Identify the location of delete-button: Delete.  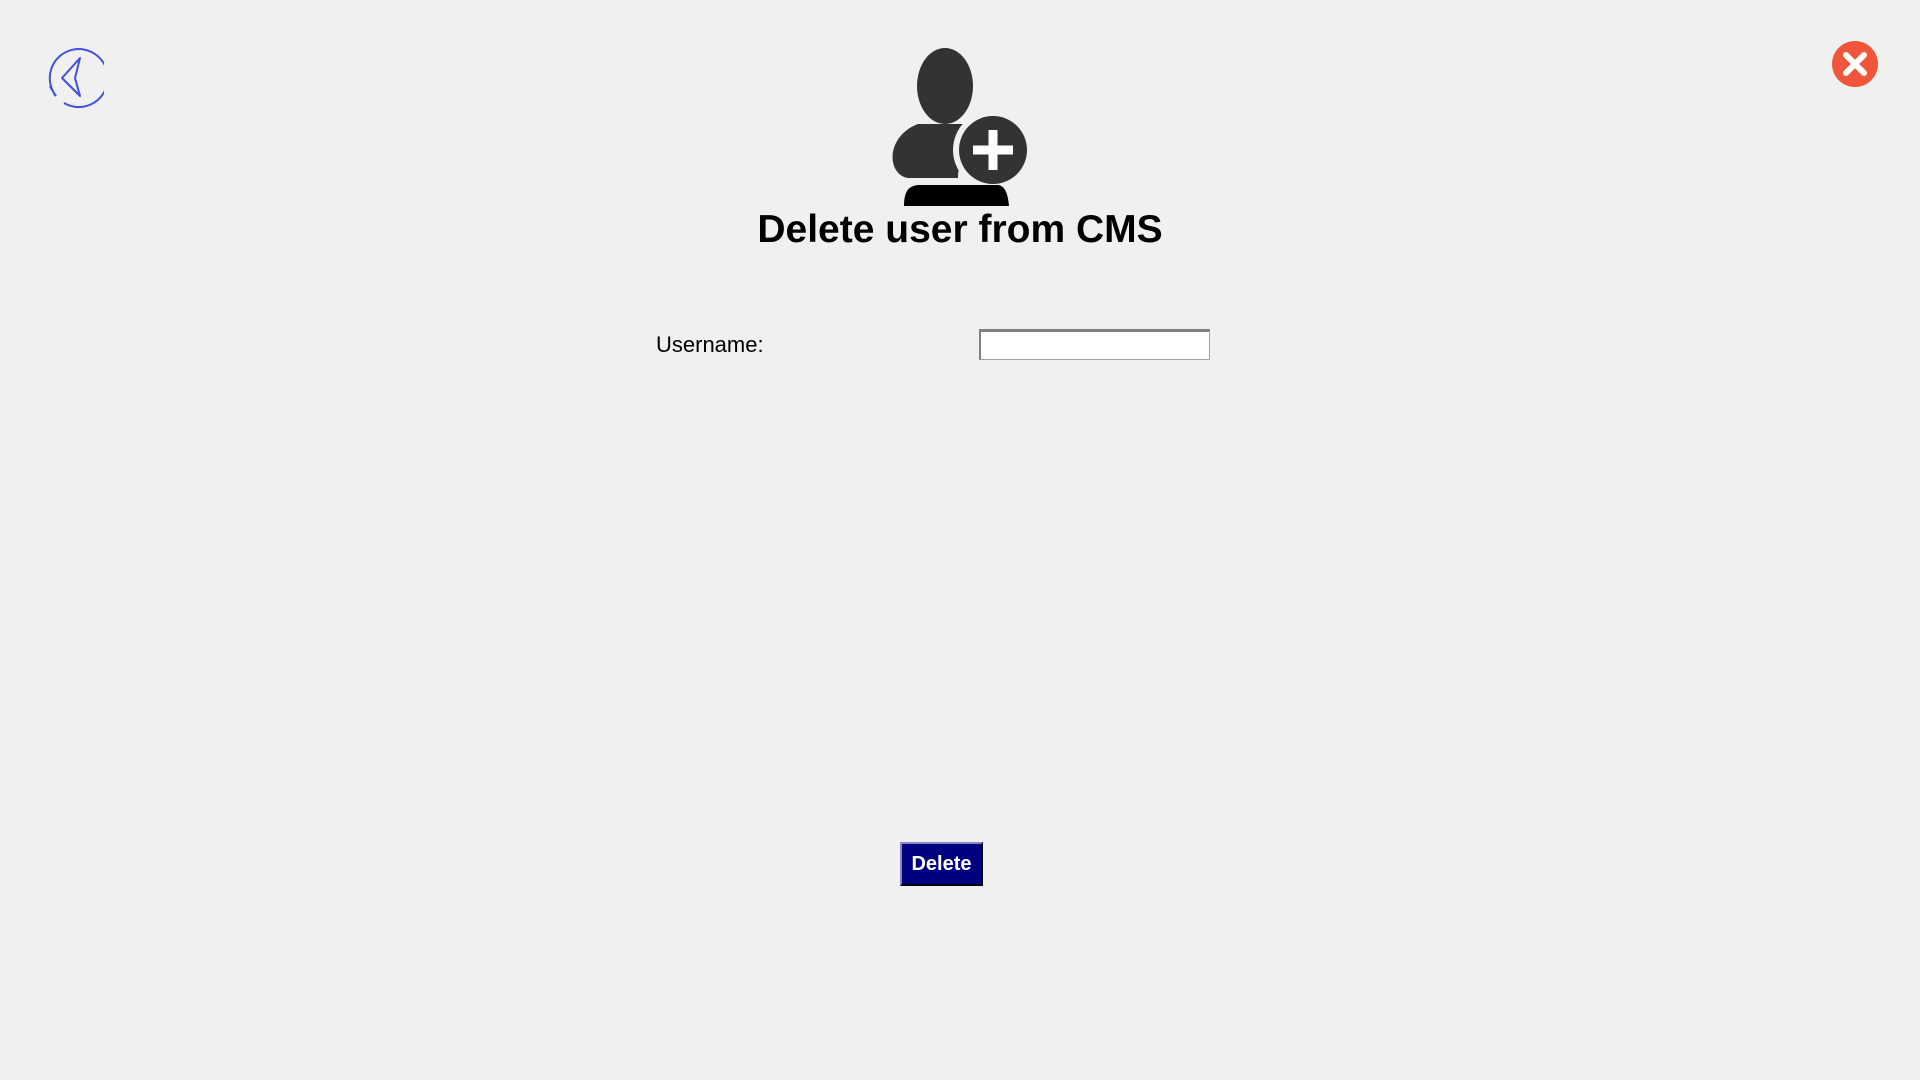
(941, 864).